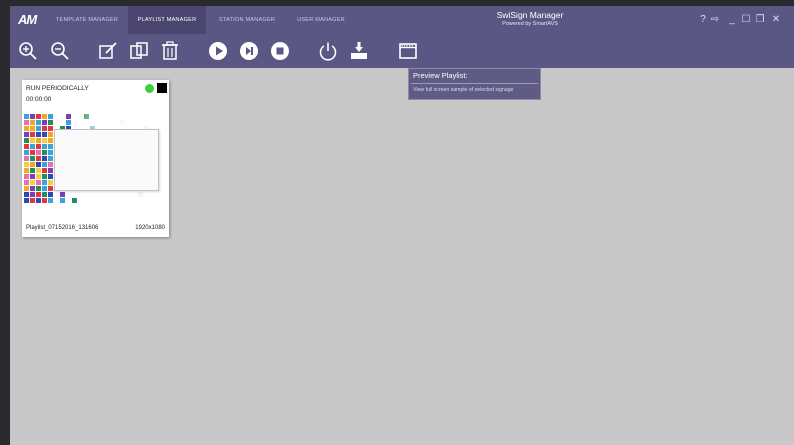 Image resolution: width=794 pixels, height=445 pixels. Describe the element at coordinates (39, 99) in the screenshot. I see `playlist-time: 00:00:00` at that location.